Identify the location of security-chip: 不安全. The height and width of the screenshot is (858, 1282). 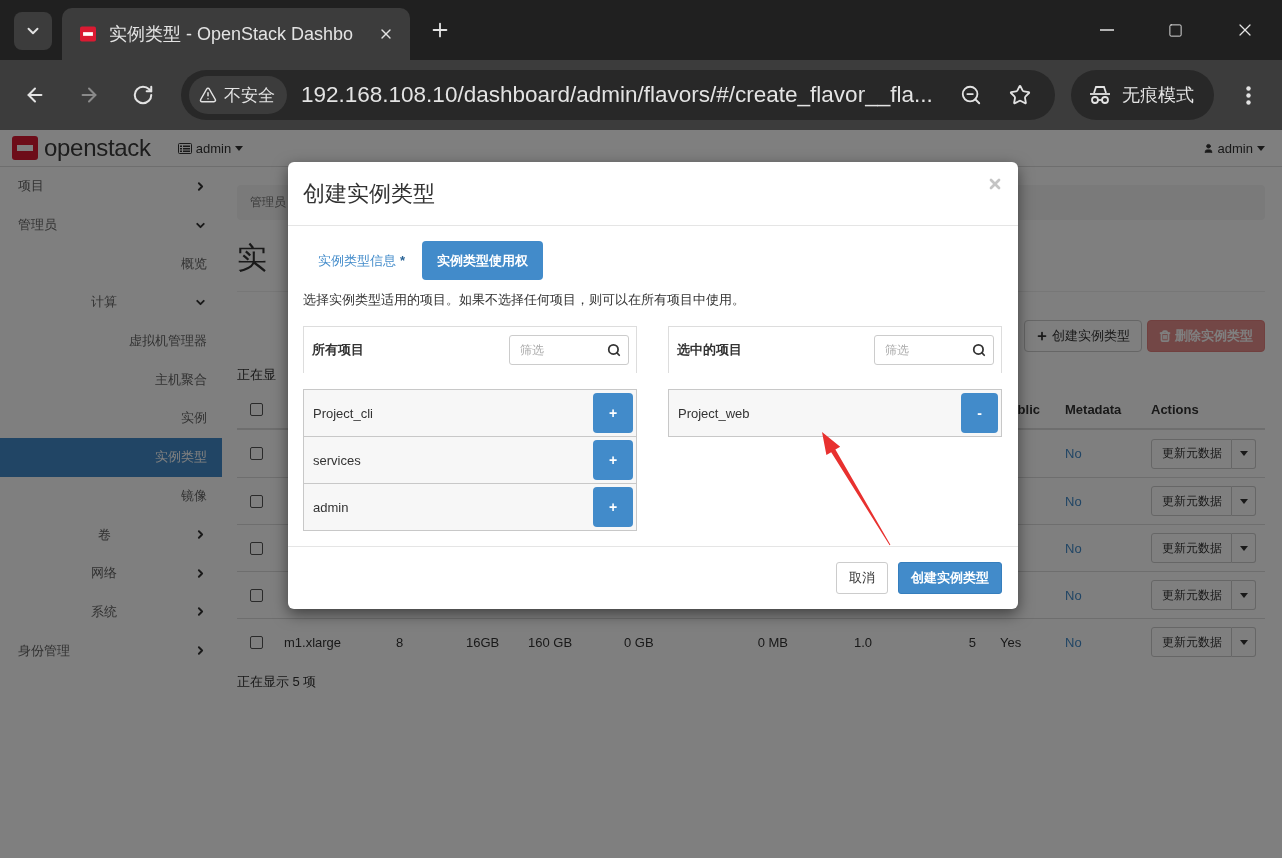
(238, 95).